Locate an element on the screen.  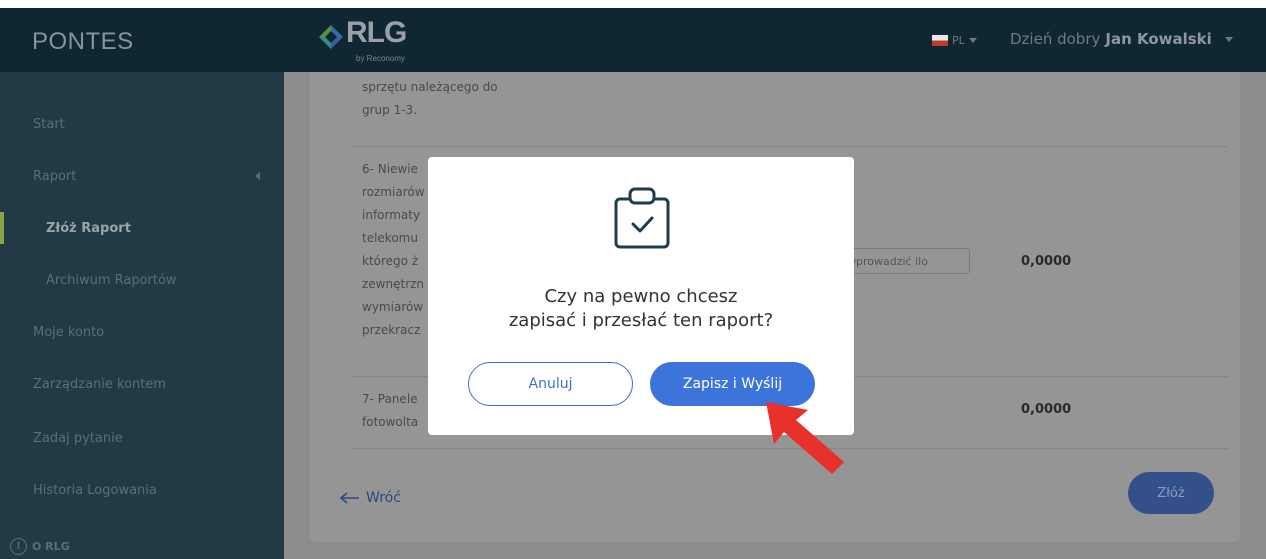
row-text-line: fotowolta is located at coordinates (390, 422).